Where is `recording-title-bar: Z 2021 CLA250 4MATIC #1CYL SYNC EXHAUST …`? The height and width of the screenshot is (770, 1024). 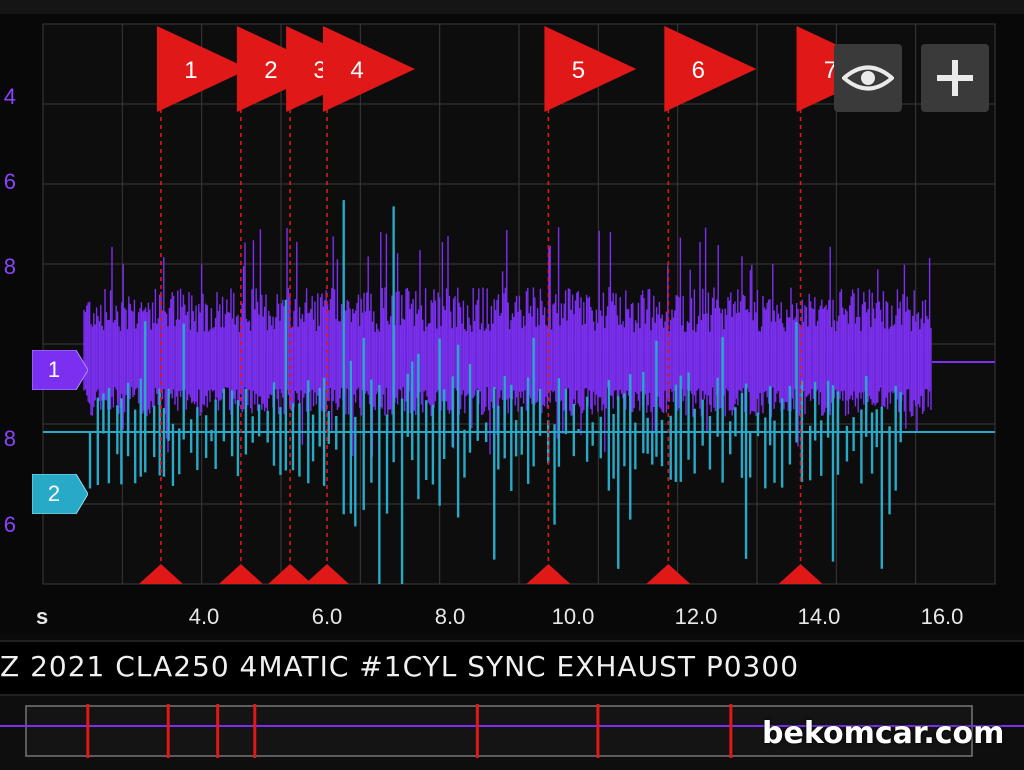 recording-title-bar: Z 2021 CLA250 4MATIC #1CYL SYNC EXHAUST … is located at coordinates (512, 668).